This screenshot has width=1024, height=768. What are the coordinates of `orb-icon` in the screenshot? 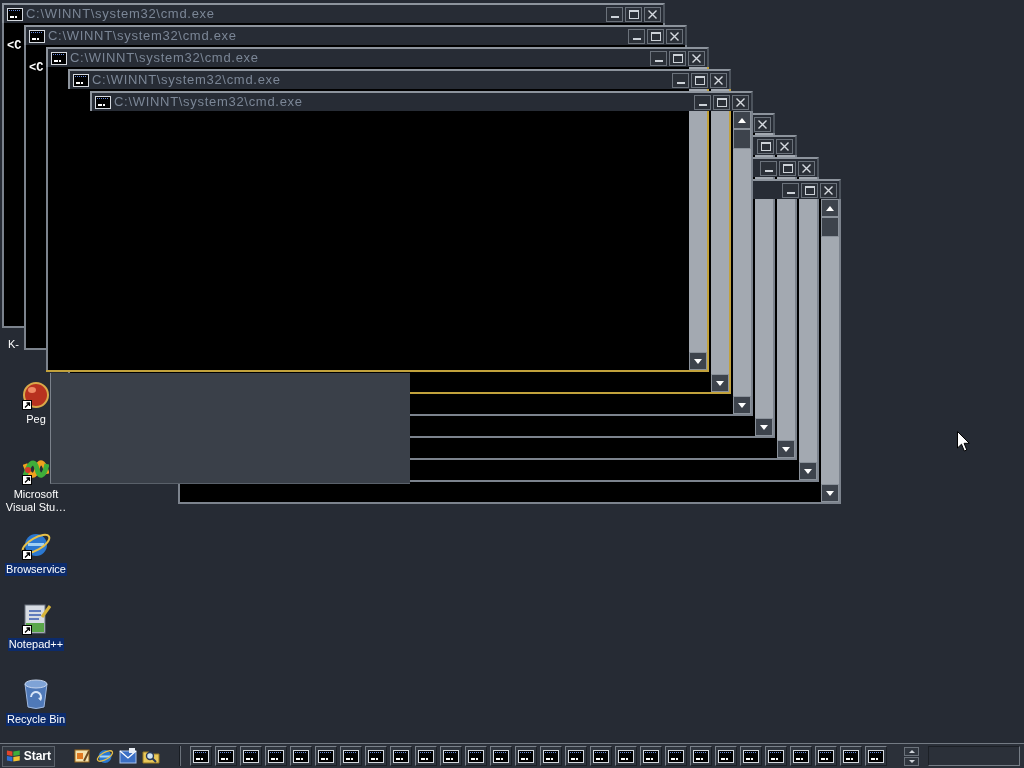 It's located at (36, 394).